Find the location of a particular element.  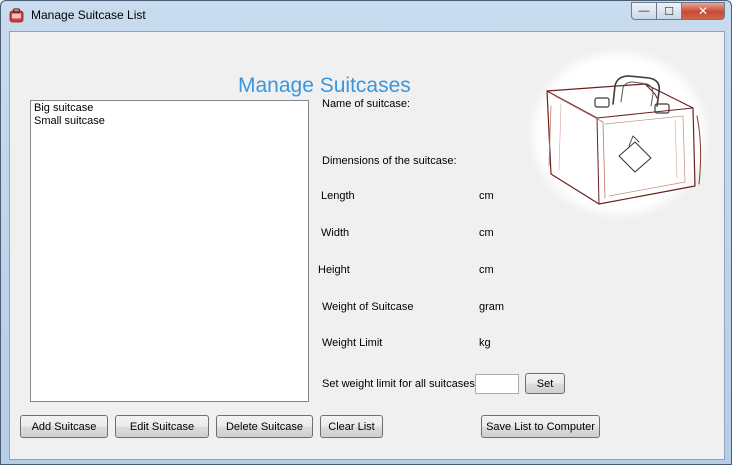

maximize-button: ☐ is located at coordinates (669, 11).